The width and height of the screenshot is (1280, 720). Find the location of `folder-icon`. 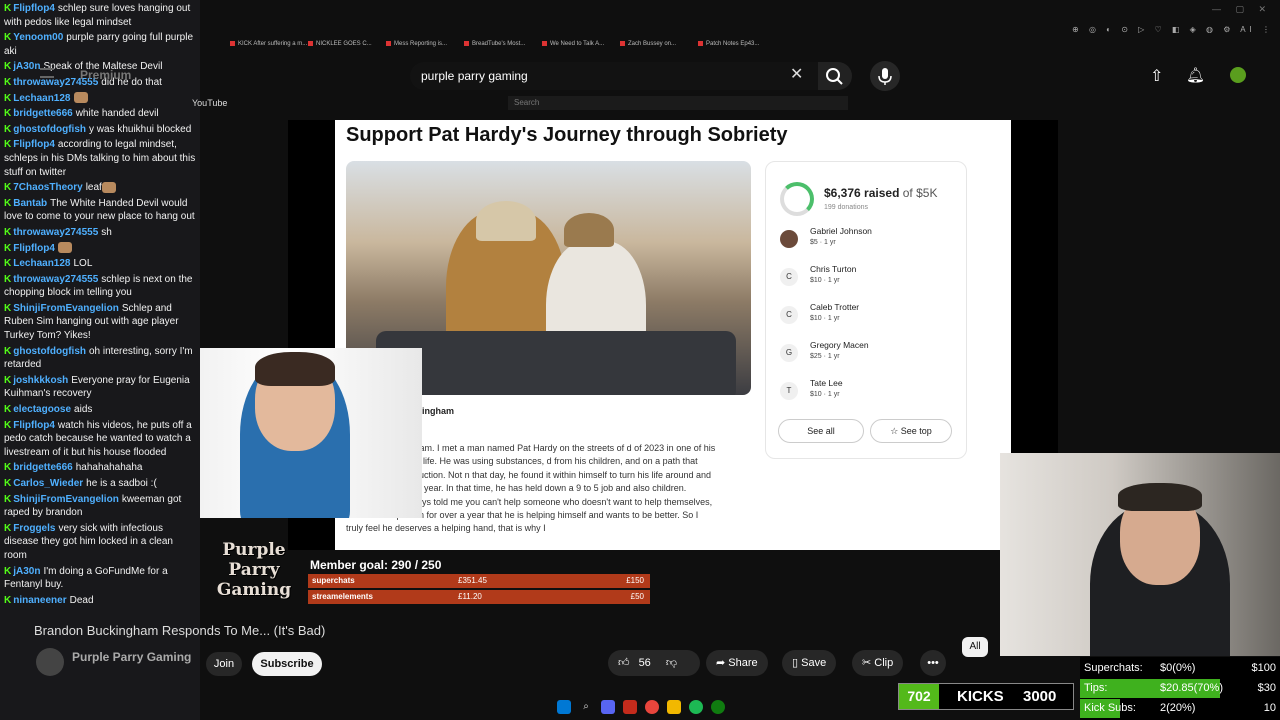

folder-icon is located at coordinates (674, 707).